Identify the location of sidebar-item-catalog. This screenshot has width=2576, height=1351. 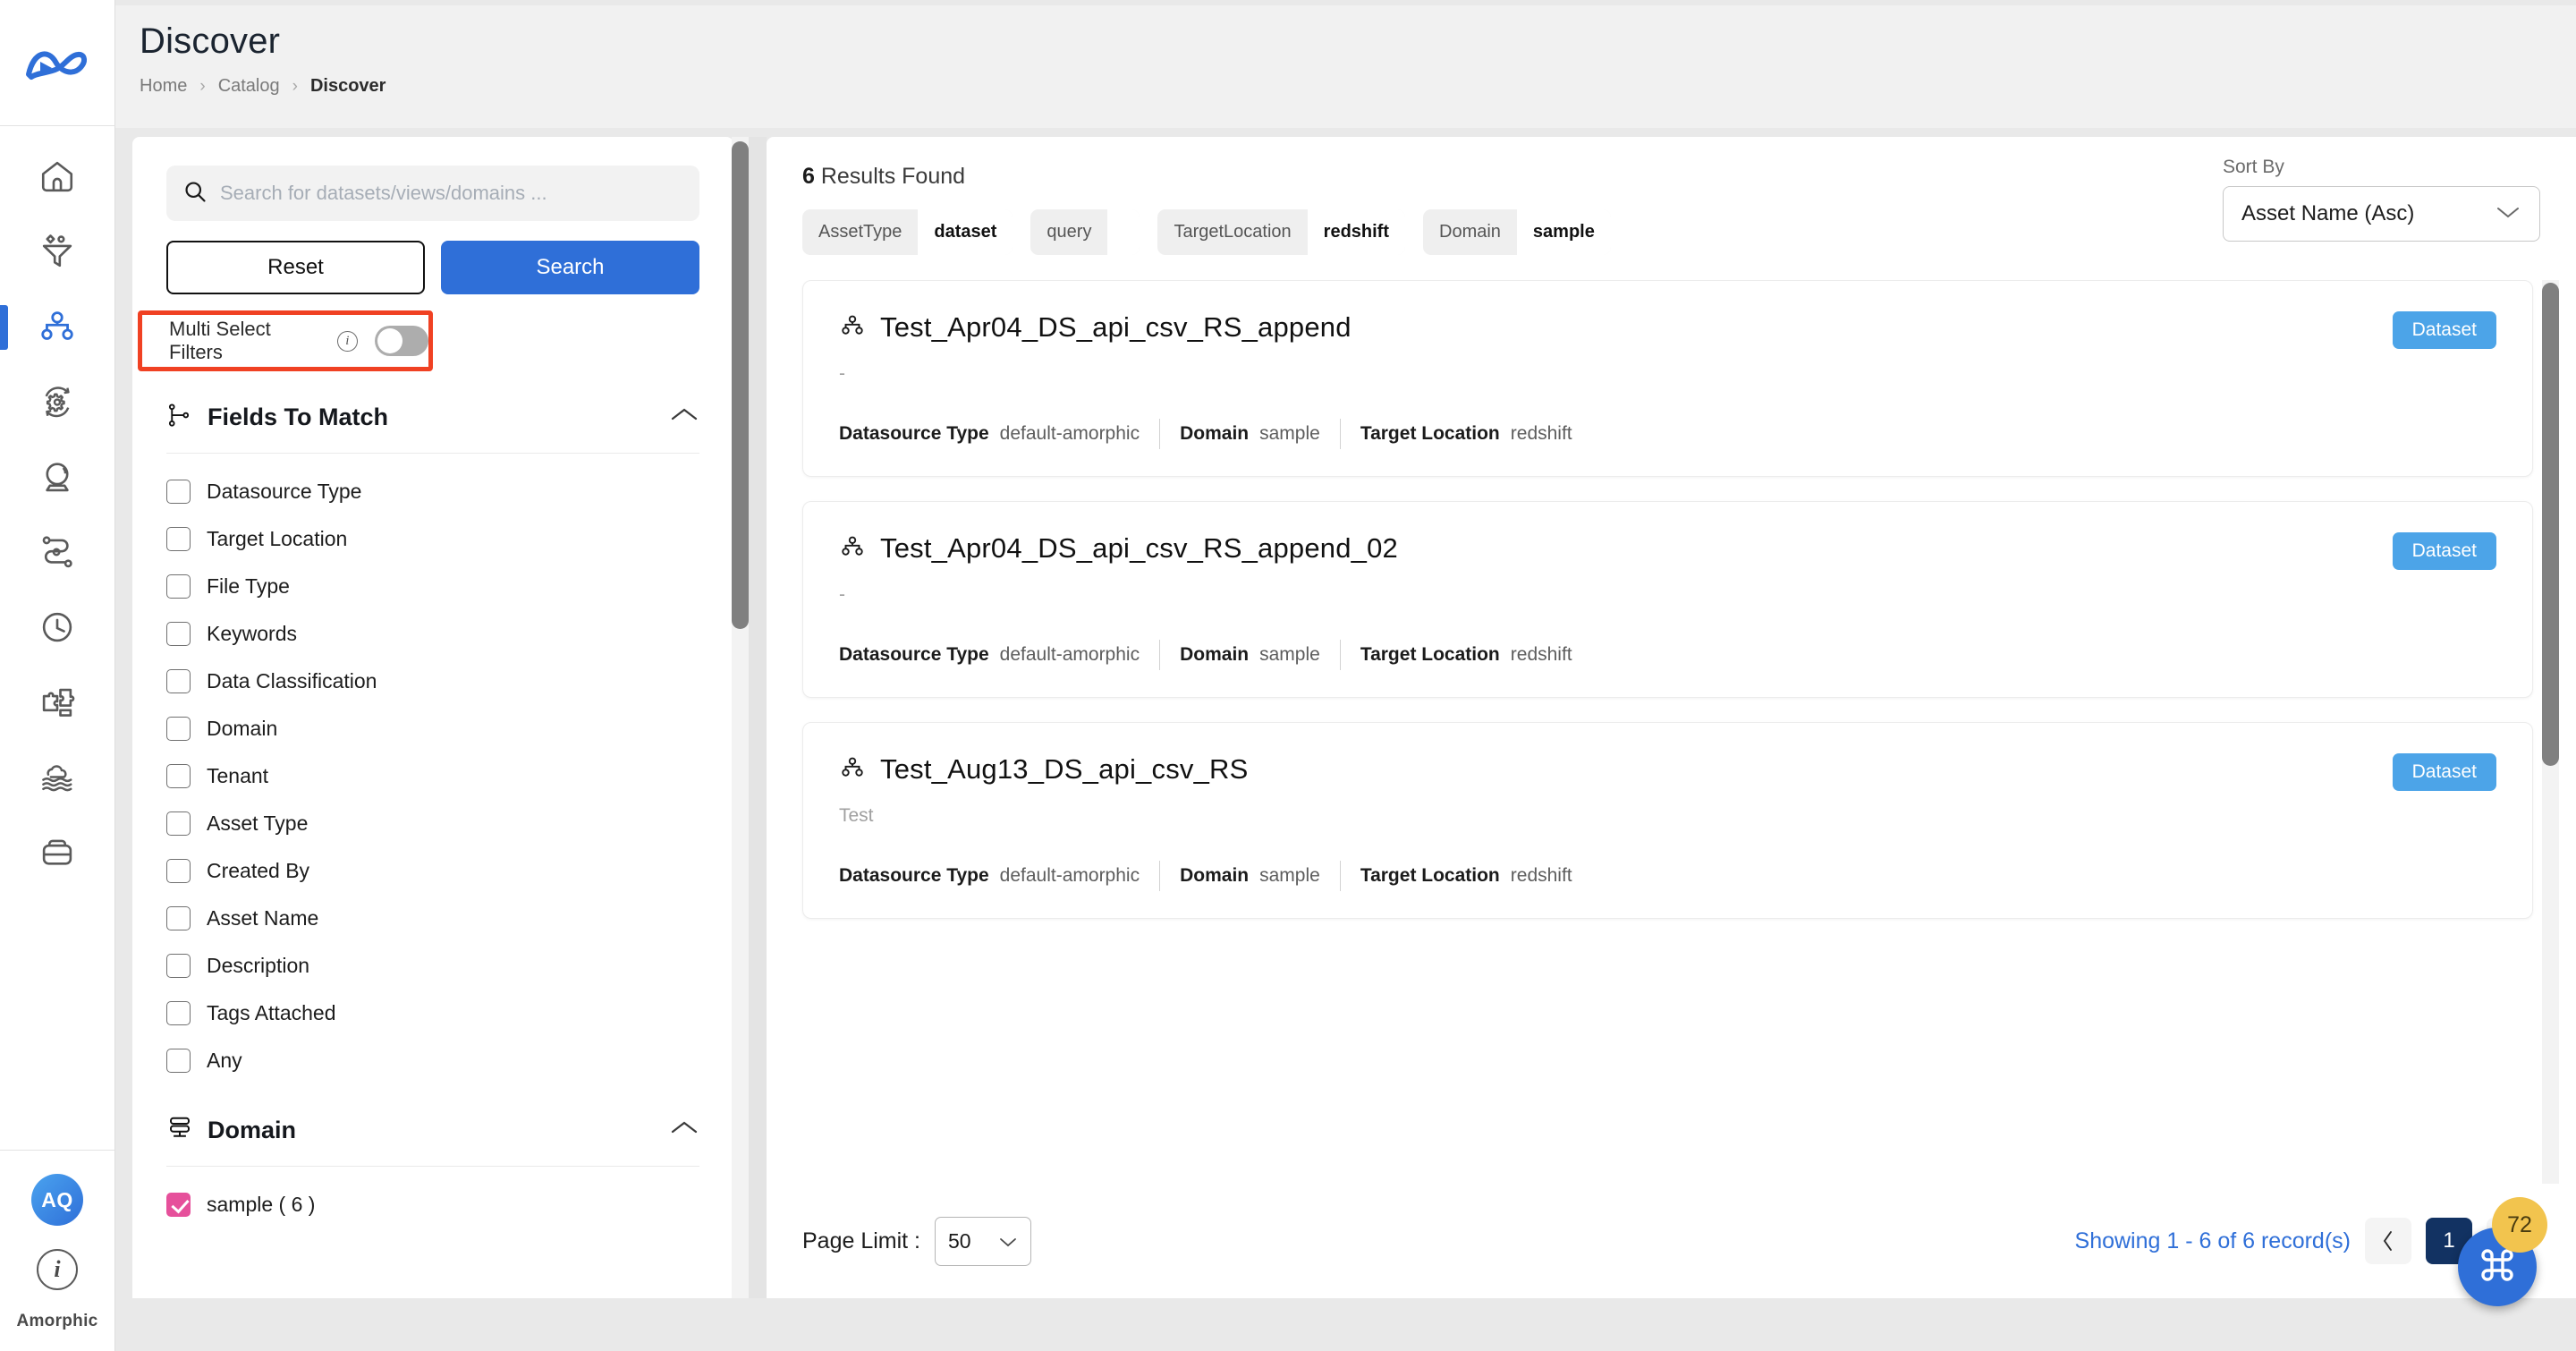
(57, 327).